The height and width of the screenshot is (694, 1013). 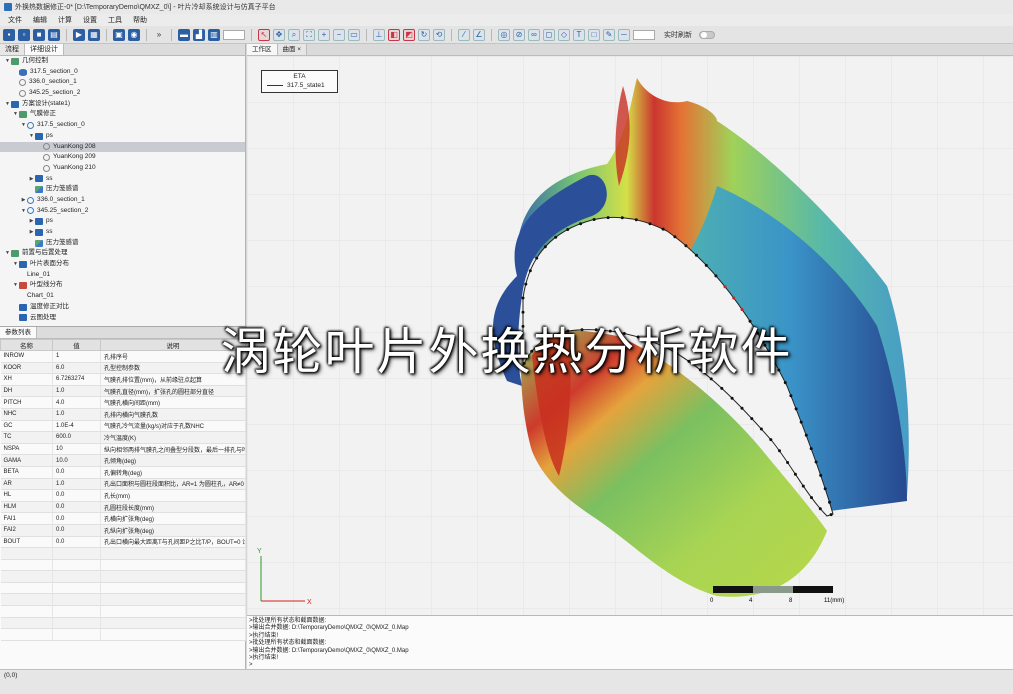 I want to click on menu-edit: 编辑, so click(x=40, y=20).